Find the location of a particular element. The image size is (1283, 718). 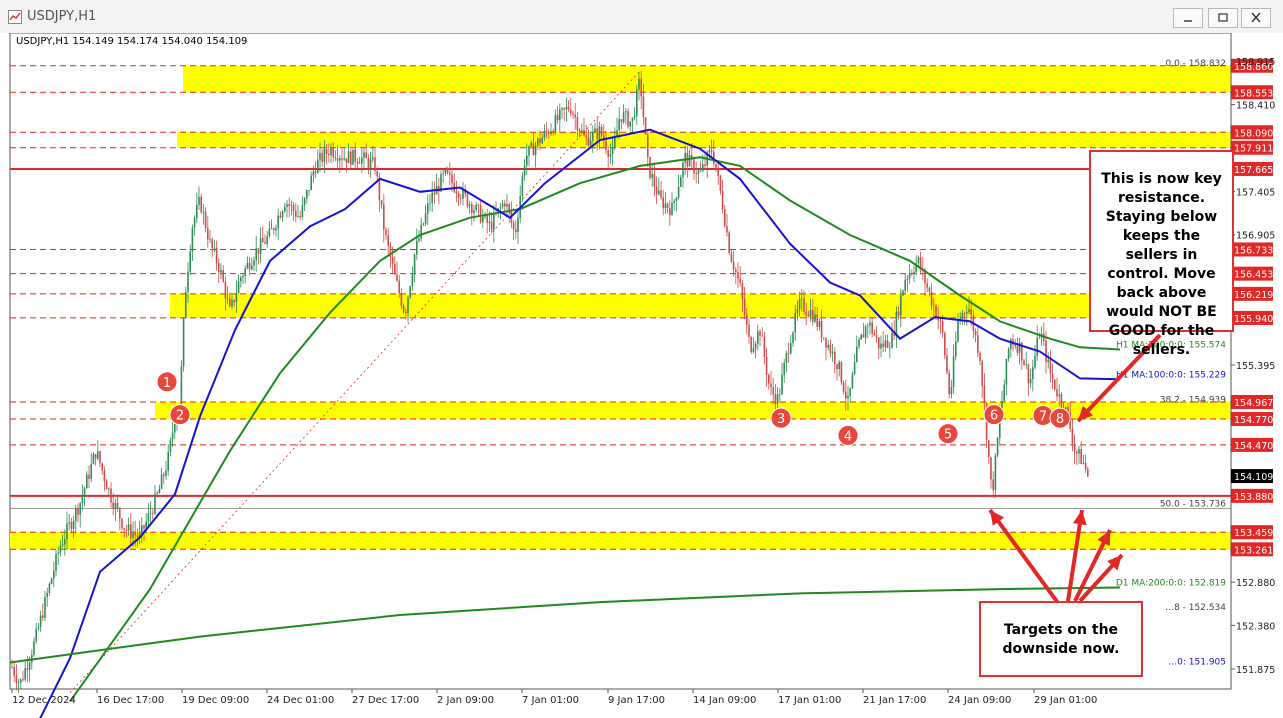

minimize-button is located at coordinates (1188, 18).